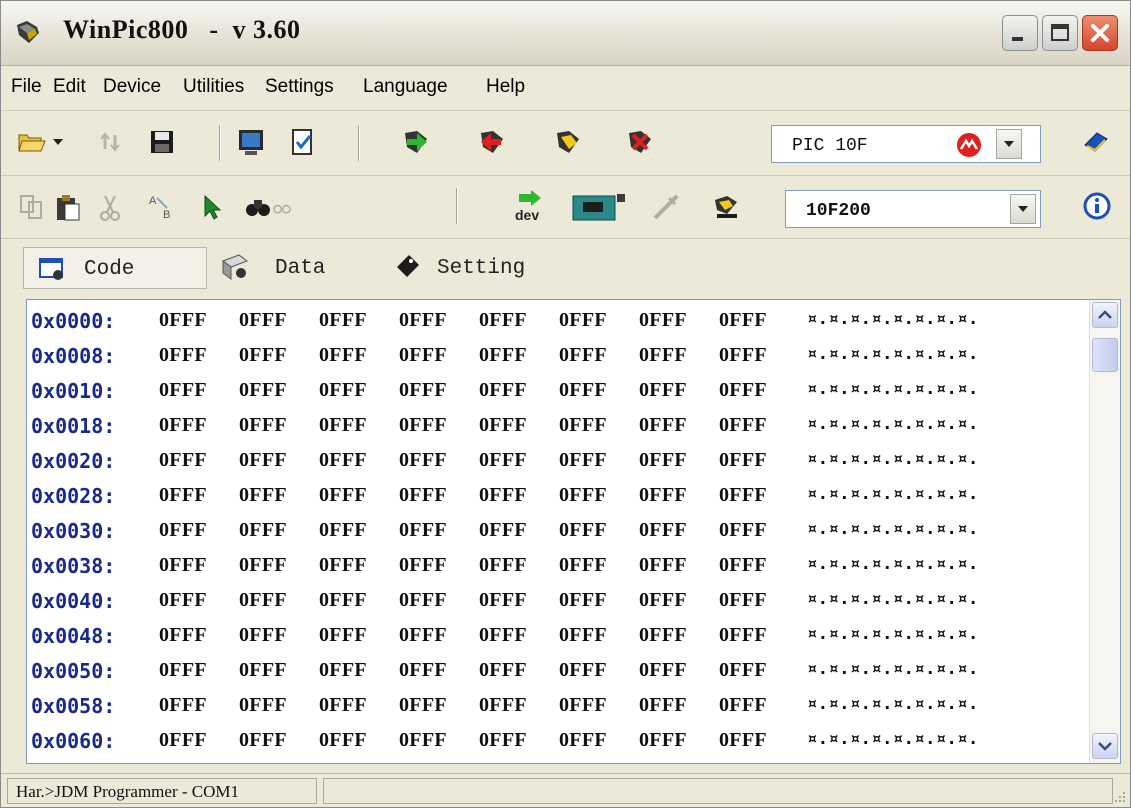  What do you see at coordinates (251, 142) in the screenshot?
I see `monitor-icon` at bounding box center [251, 142].